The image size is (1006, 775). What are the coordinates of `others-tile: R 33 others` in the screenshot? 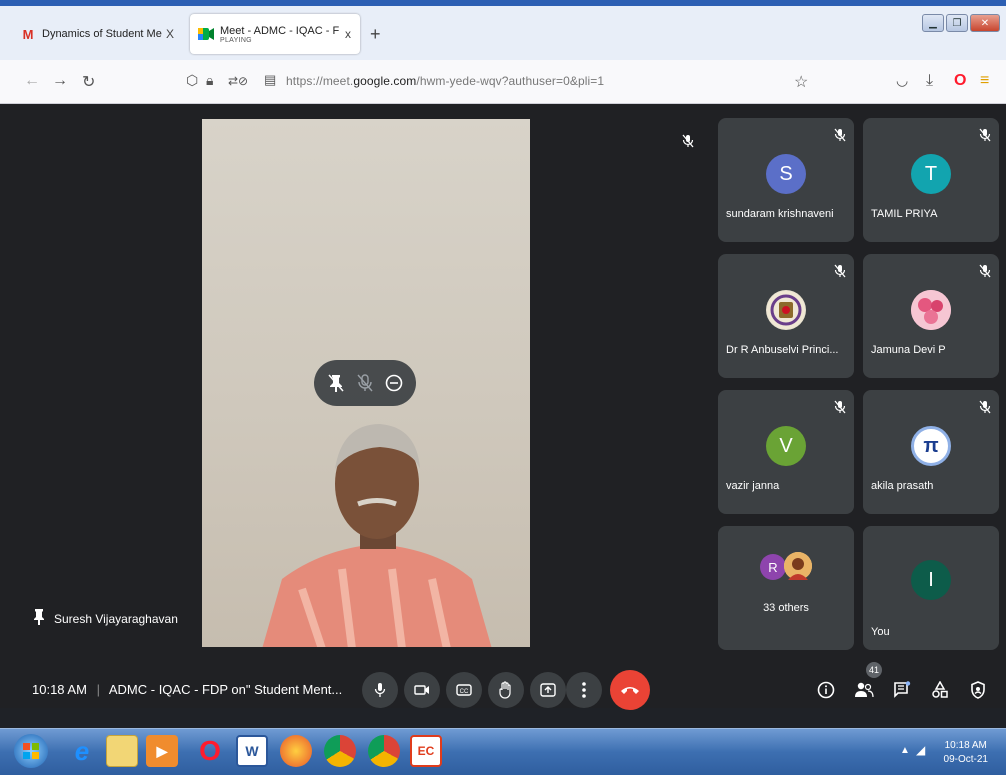 It's located at (786, 588).